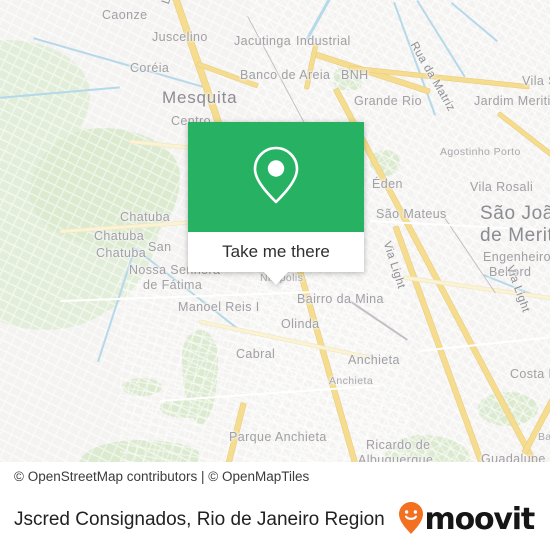 This screenshot has height=550, width=550. Describe the element at coordinates (256, 354) in the screenshot. I see `map-place-label: Cabral` at that location.